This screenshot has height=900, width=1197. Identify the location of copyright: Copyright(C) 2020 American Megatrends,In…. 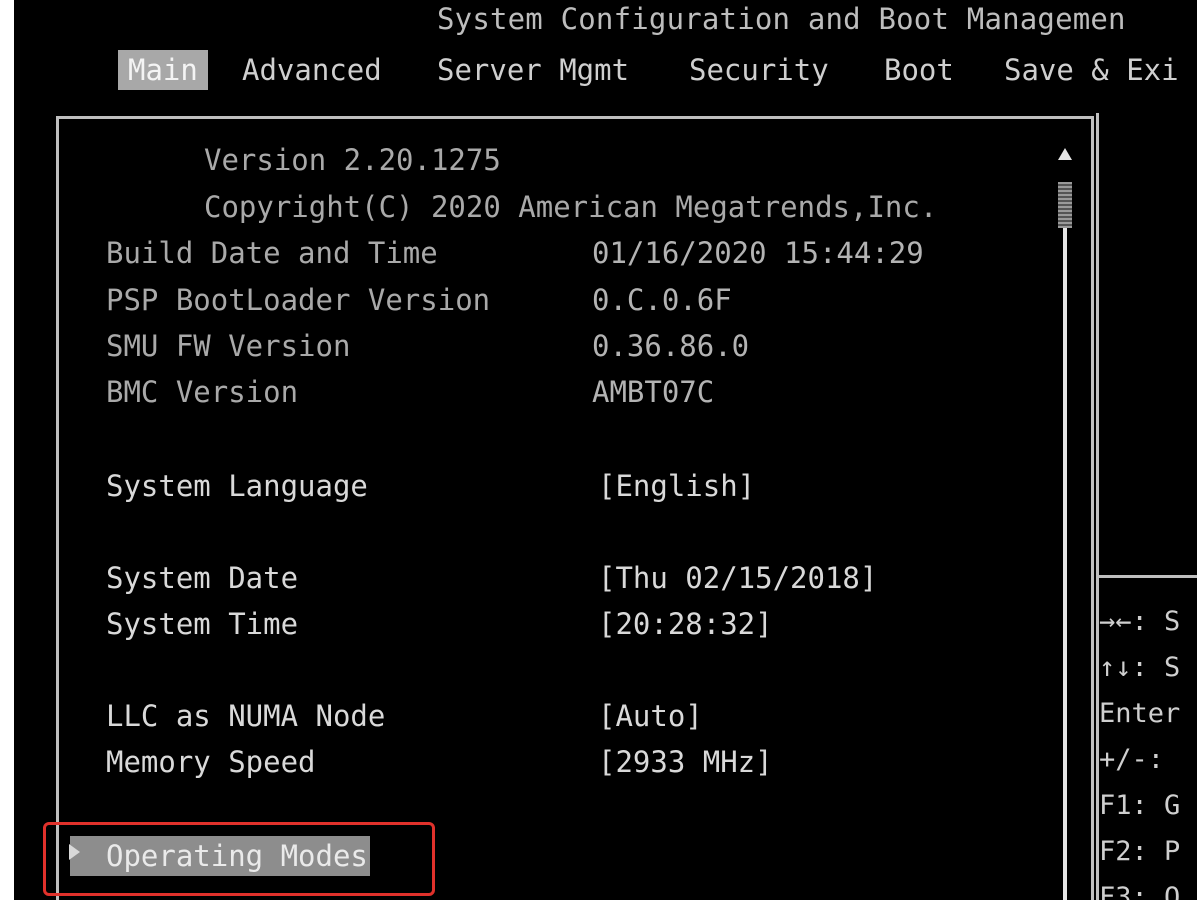
(571, 207).